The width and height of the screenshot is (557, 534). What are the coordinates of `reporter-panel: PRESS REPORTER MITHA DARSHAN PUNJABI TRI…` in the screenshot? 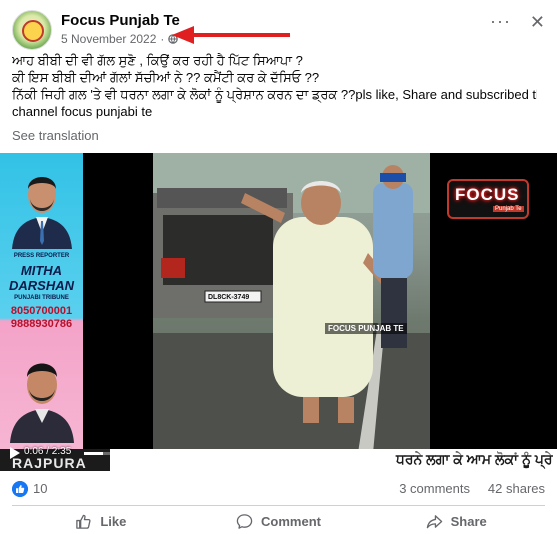 It's located at (41, 303).